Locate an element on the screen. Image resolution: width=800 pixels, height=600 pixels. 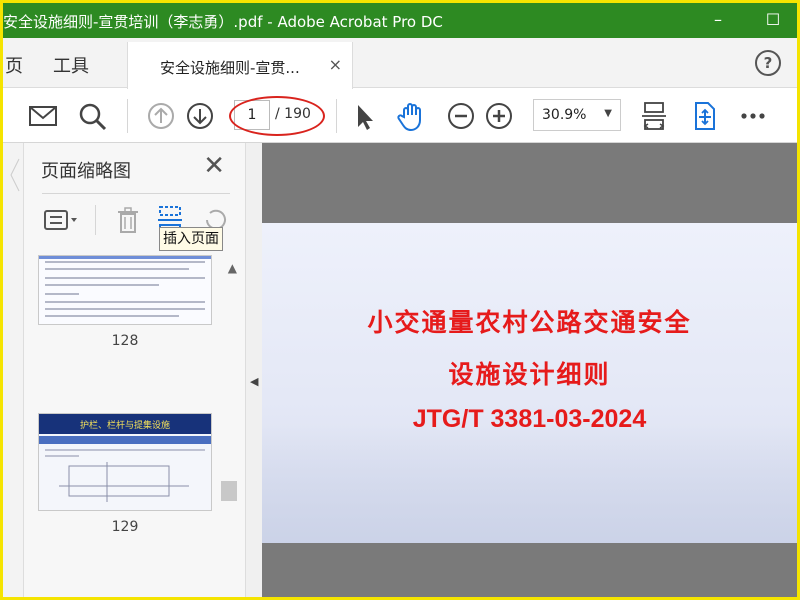
thumbnail-page: 护栏、栏杆与提集设施 is located at coordinates (125, 462).